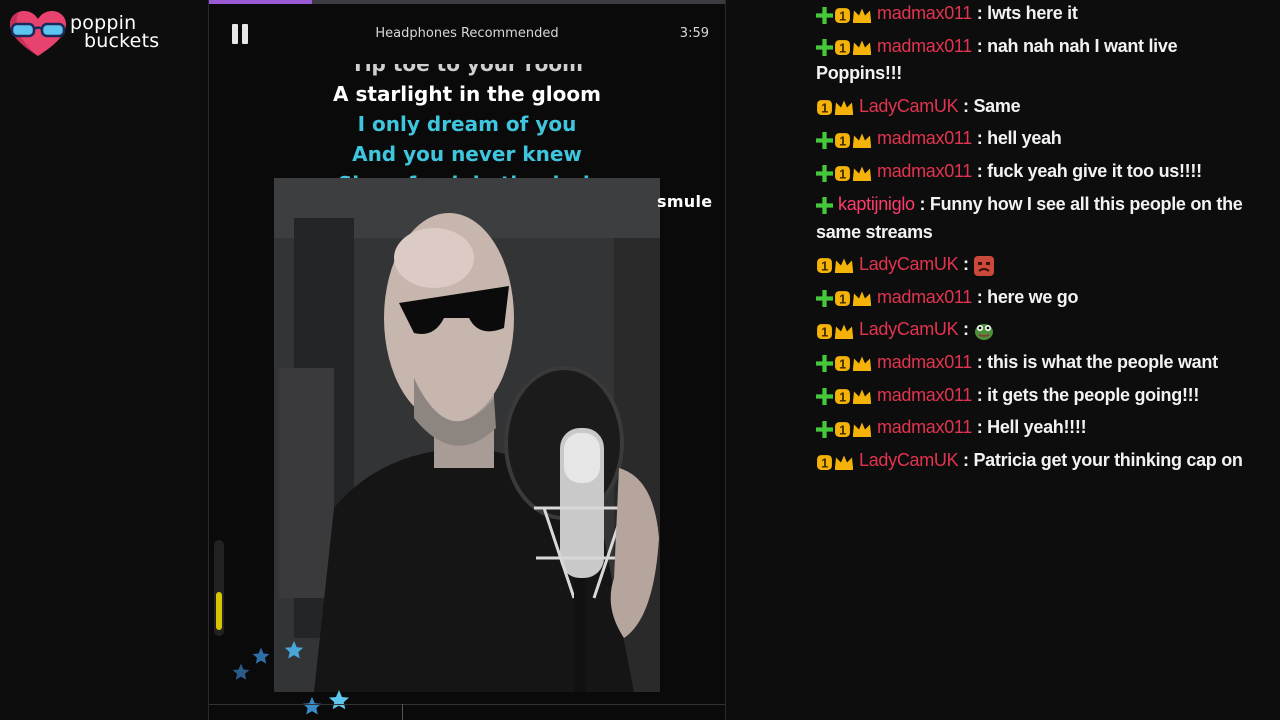 The image size is (1280, 720). Describe the element at coordinates (1032, 13) in the screenshot. I see `chat-text: lwts here it` at that location.